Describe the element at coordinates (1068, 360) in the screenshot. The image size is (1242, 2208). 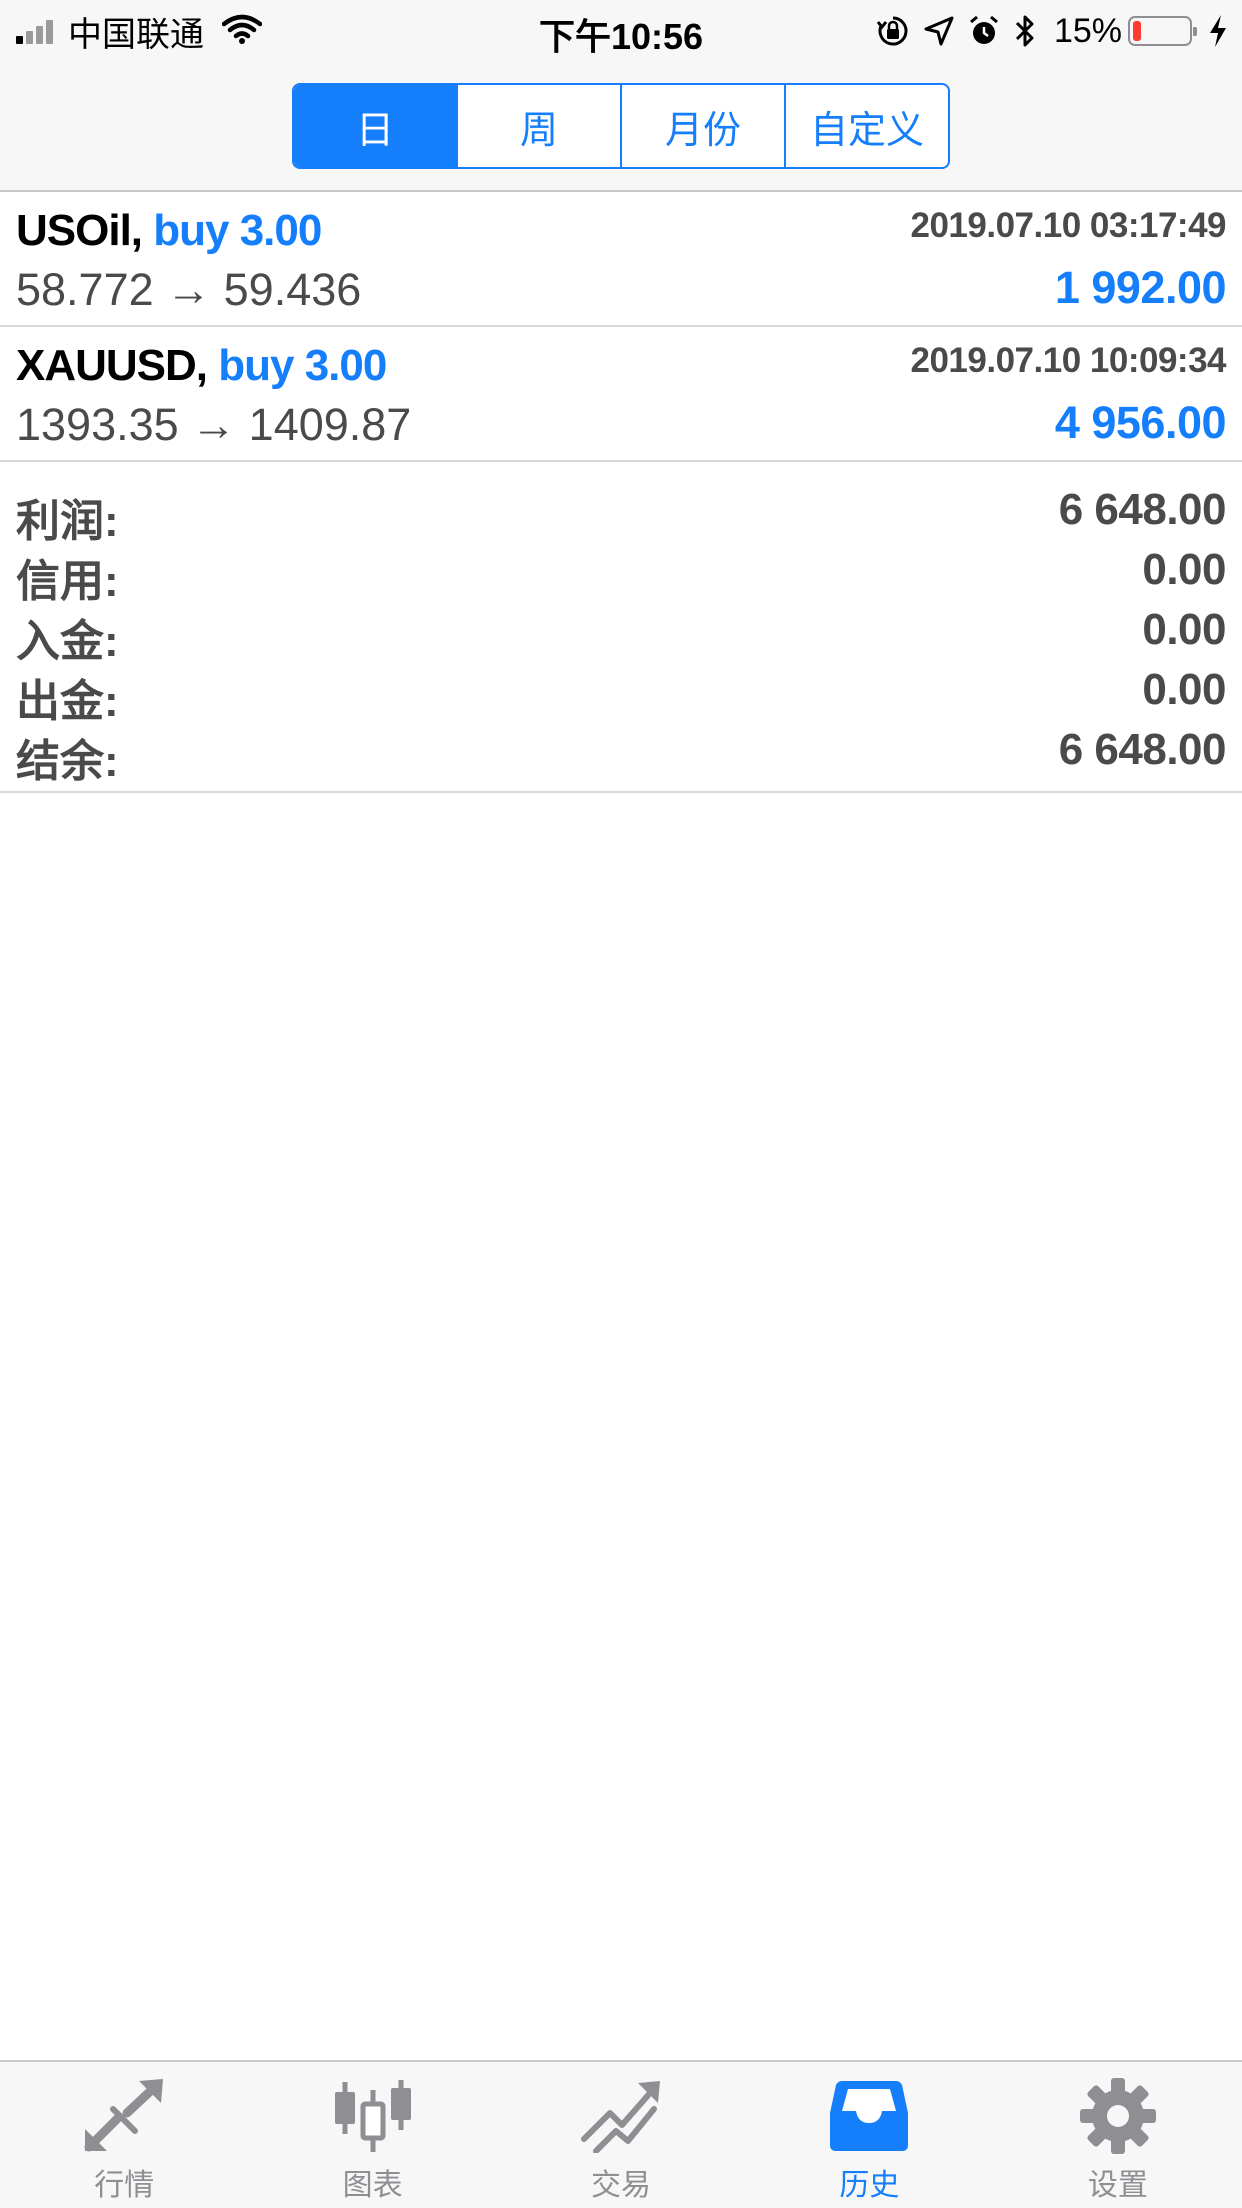
I see `trade-time: 2019.07.10 10:09:34` at that location.